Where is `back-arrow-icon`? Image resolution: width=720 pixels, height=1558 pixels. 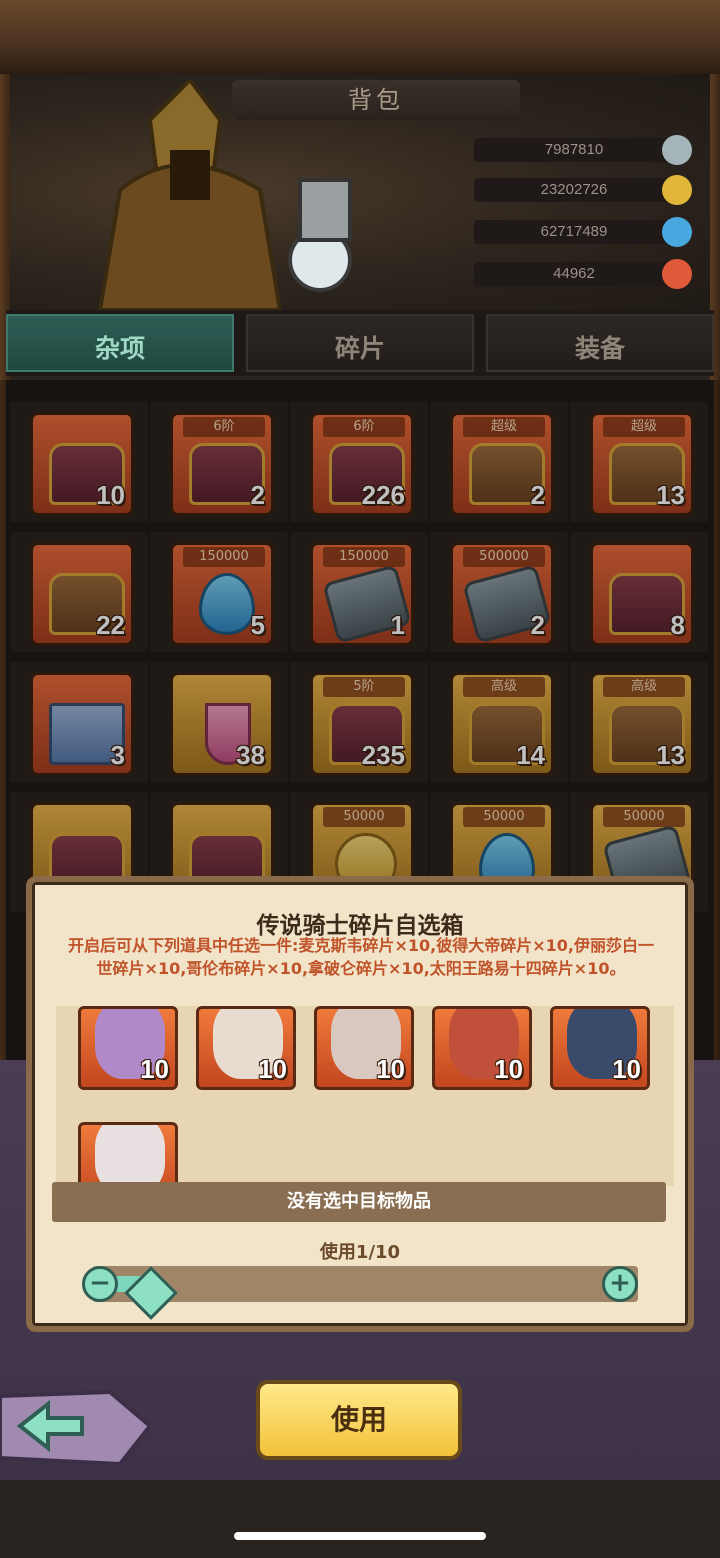 back-arrow-icon is located at coordinates (75, 1425).